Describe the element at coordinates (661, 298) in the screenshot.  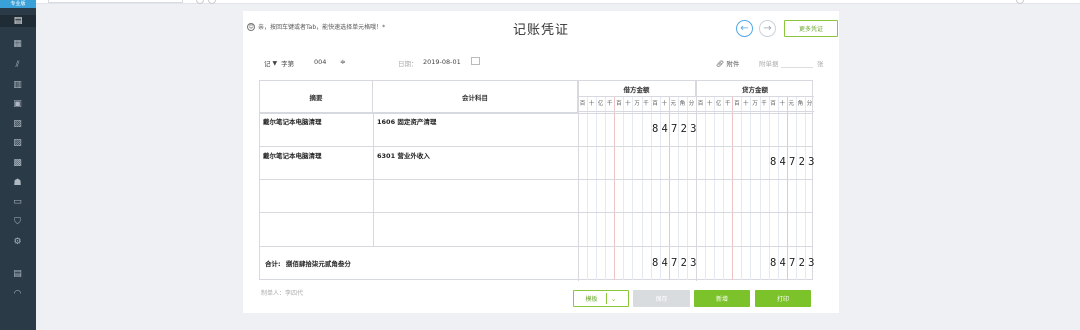
I see `save-button: 保存` at that location.